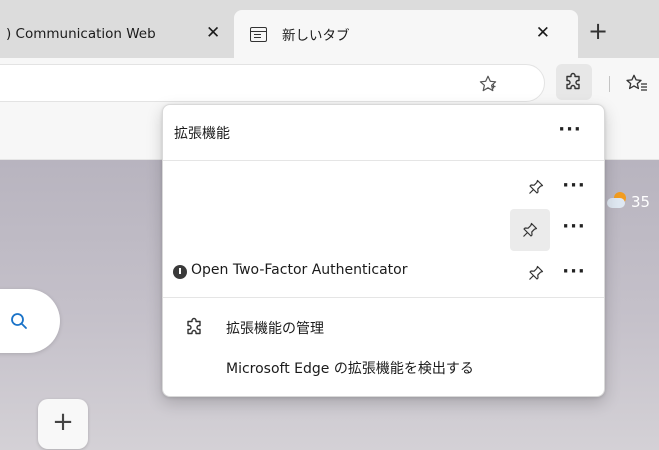 This screenshot has height=450, width=659. Describe the element at coordinates (202, 134) in the screenshot. I see `extensions-menu-title: 拡張機能` at that location.